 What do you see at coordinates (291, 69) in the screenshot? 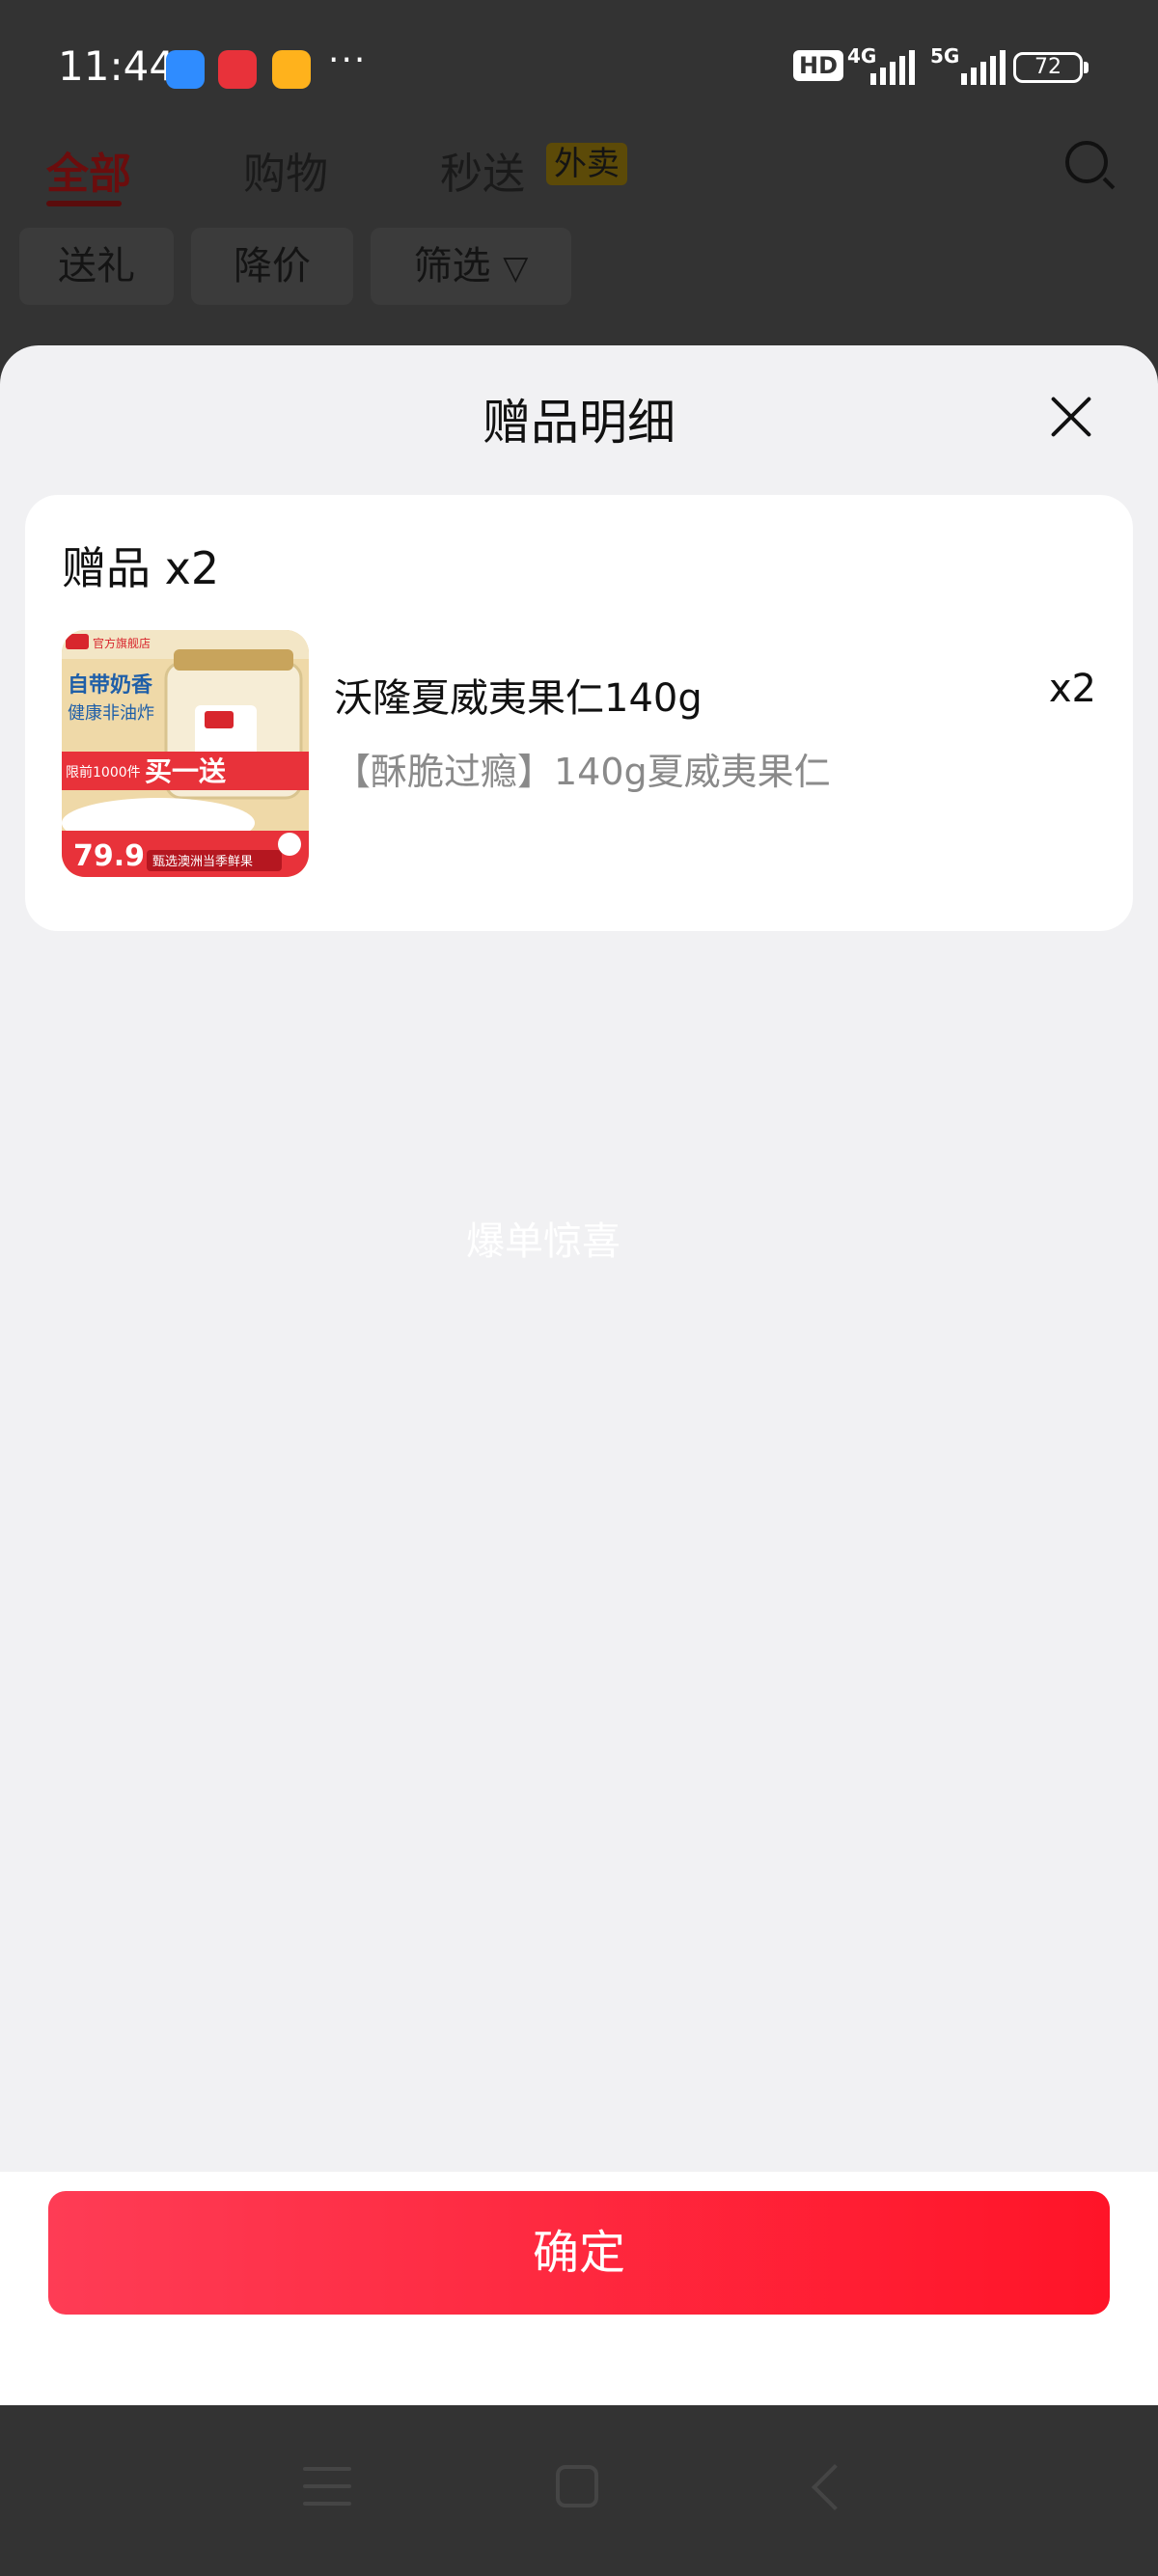
I see `notes-app-icon` at bounding box center [291, 69].